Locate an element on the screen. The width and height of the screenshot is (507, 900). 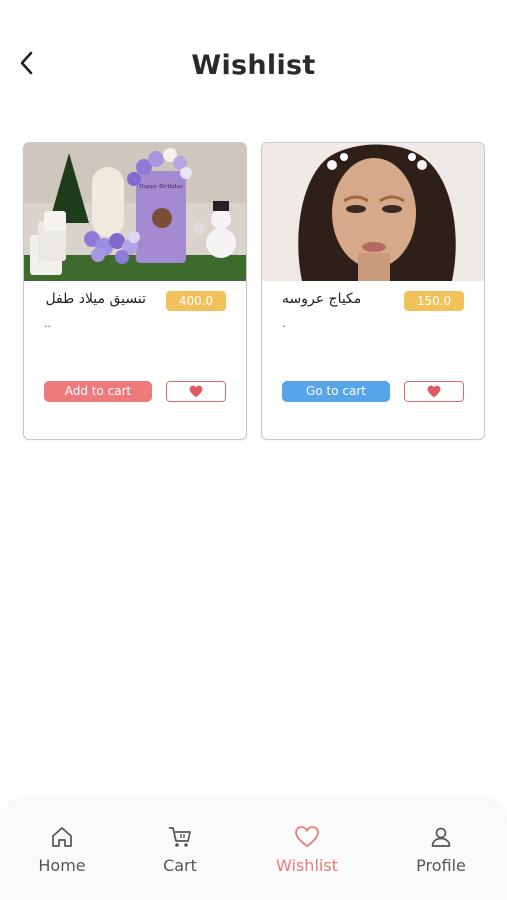
nav-profile: Profile is located at coordinates (441, 848).